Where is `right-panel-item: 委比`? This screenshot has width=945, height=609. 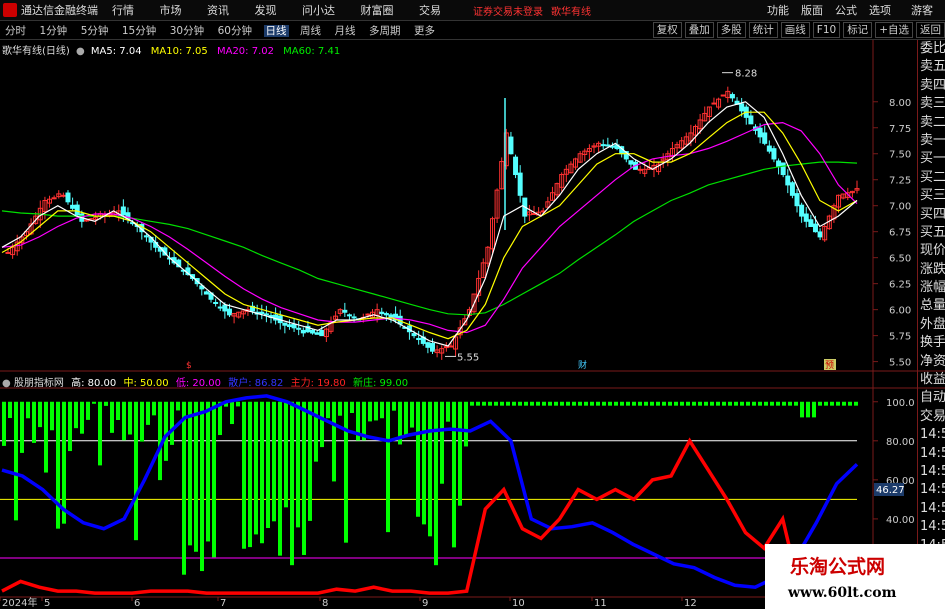 right-panel-item: 委比 is located at coordinates (931, 49).